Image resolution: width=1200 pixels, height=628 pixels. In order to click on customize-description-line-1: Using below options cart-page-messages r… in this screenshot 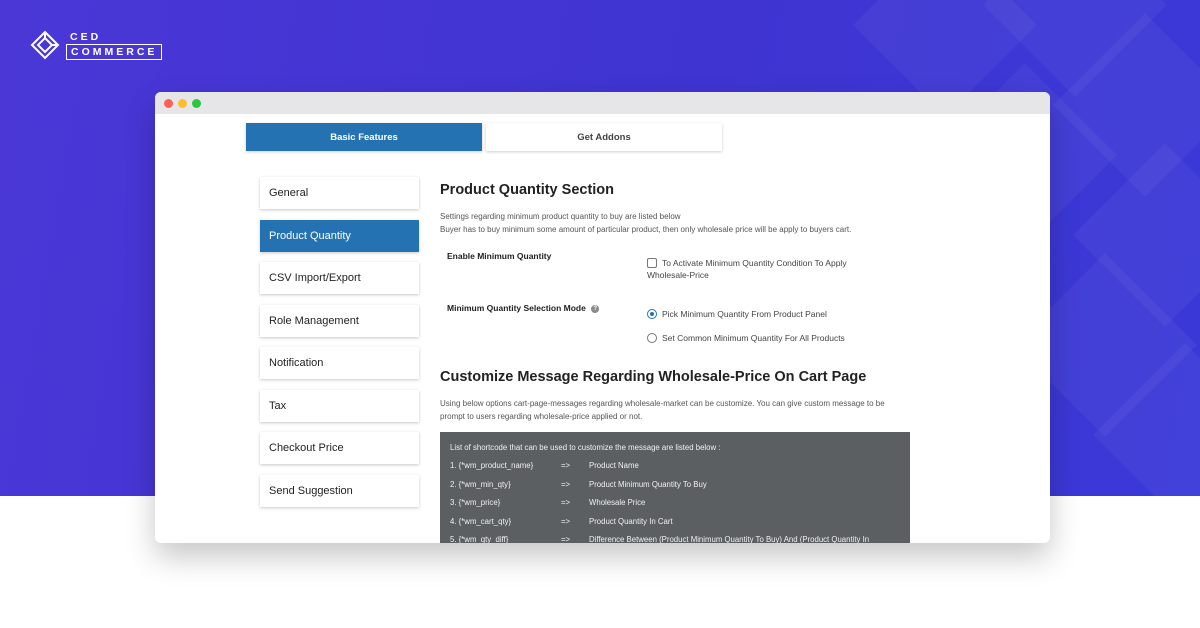, I will do `click(662, 403)`.